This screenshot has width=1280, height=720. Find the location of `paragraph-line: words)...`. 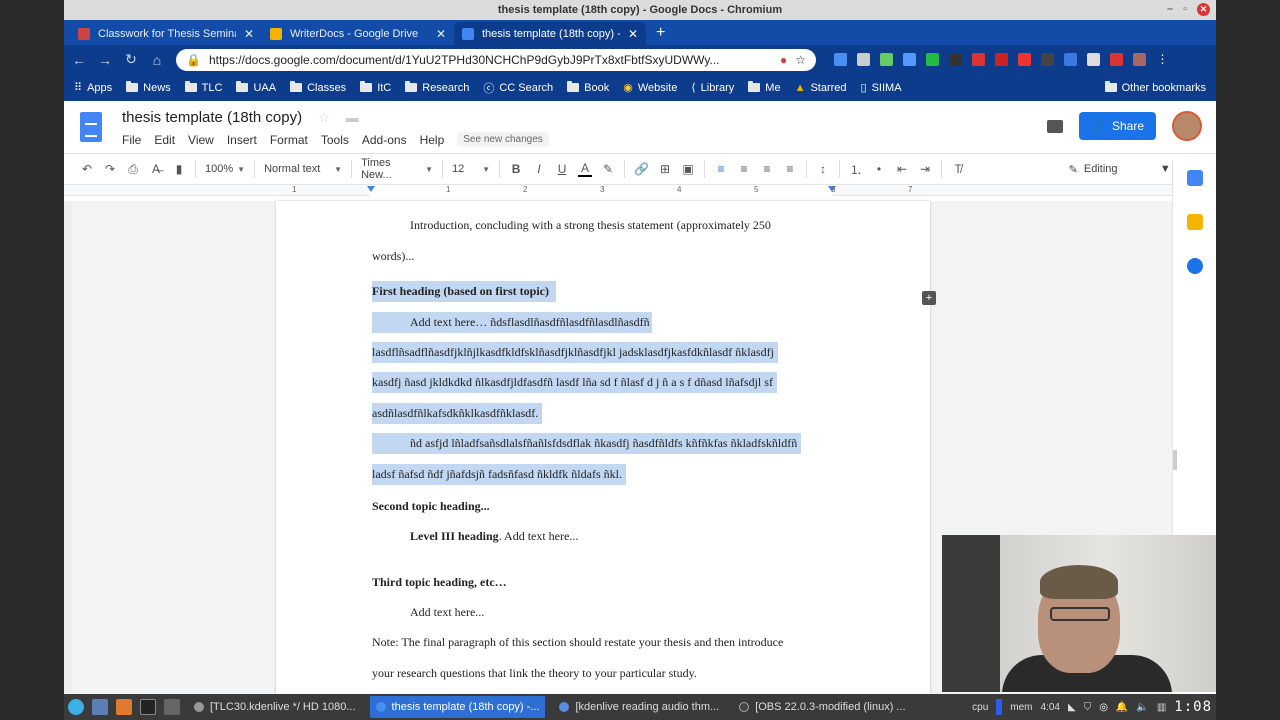

paragraph-line: words)... is located at coordinates (393, 256).